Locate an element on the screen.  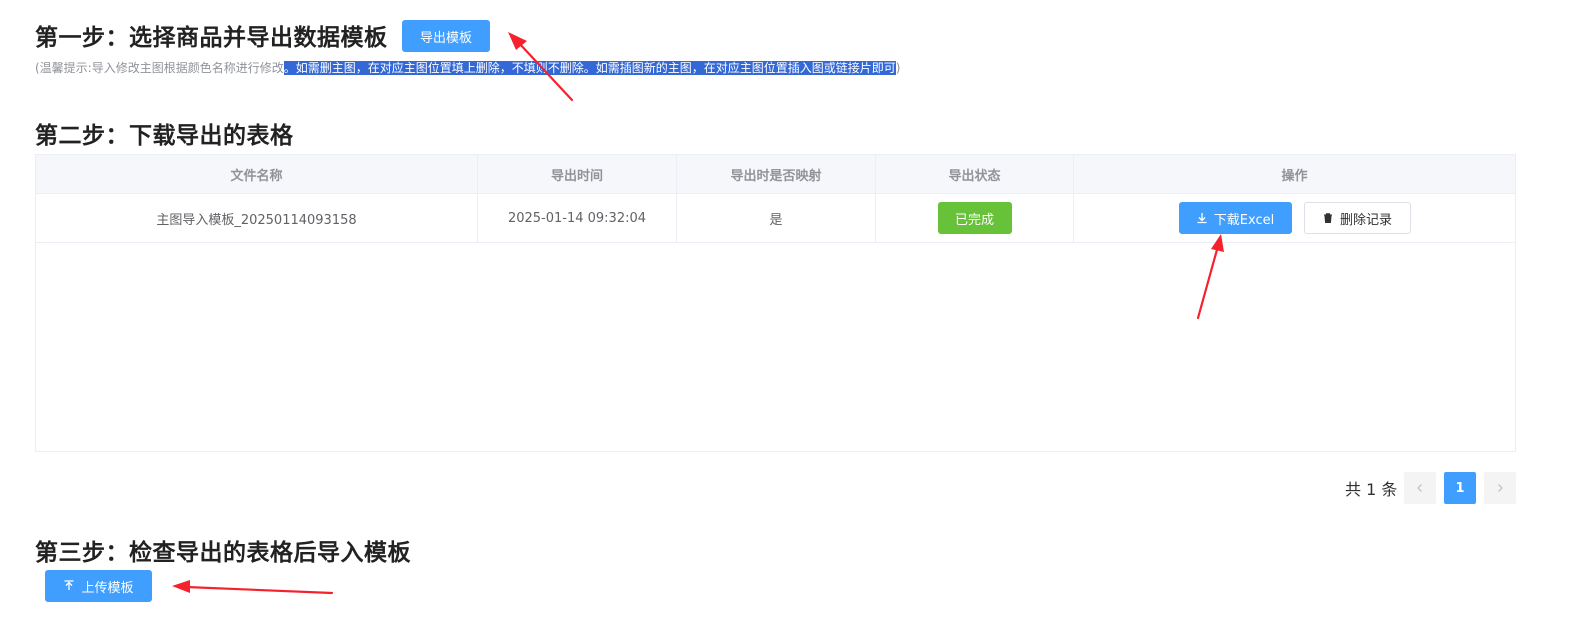
step2-title: 第二步：下载导出的表格 is located at coordinates (164, 136).